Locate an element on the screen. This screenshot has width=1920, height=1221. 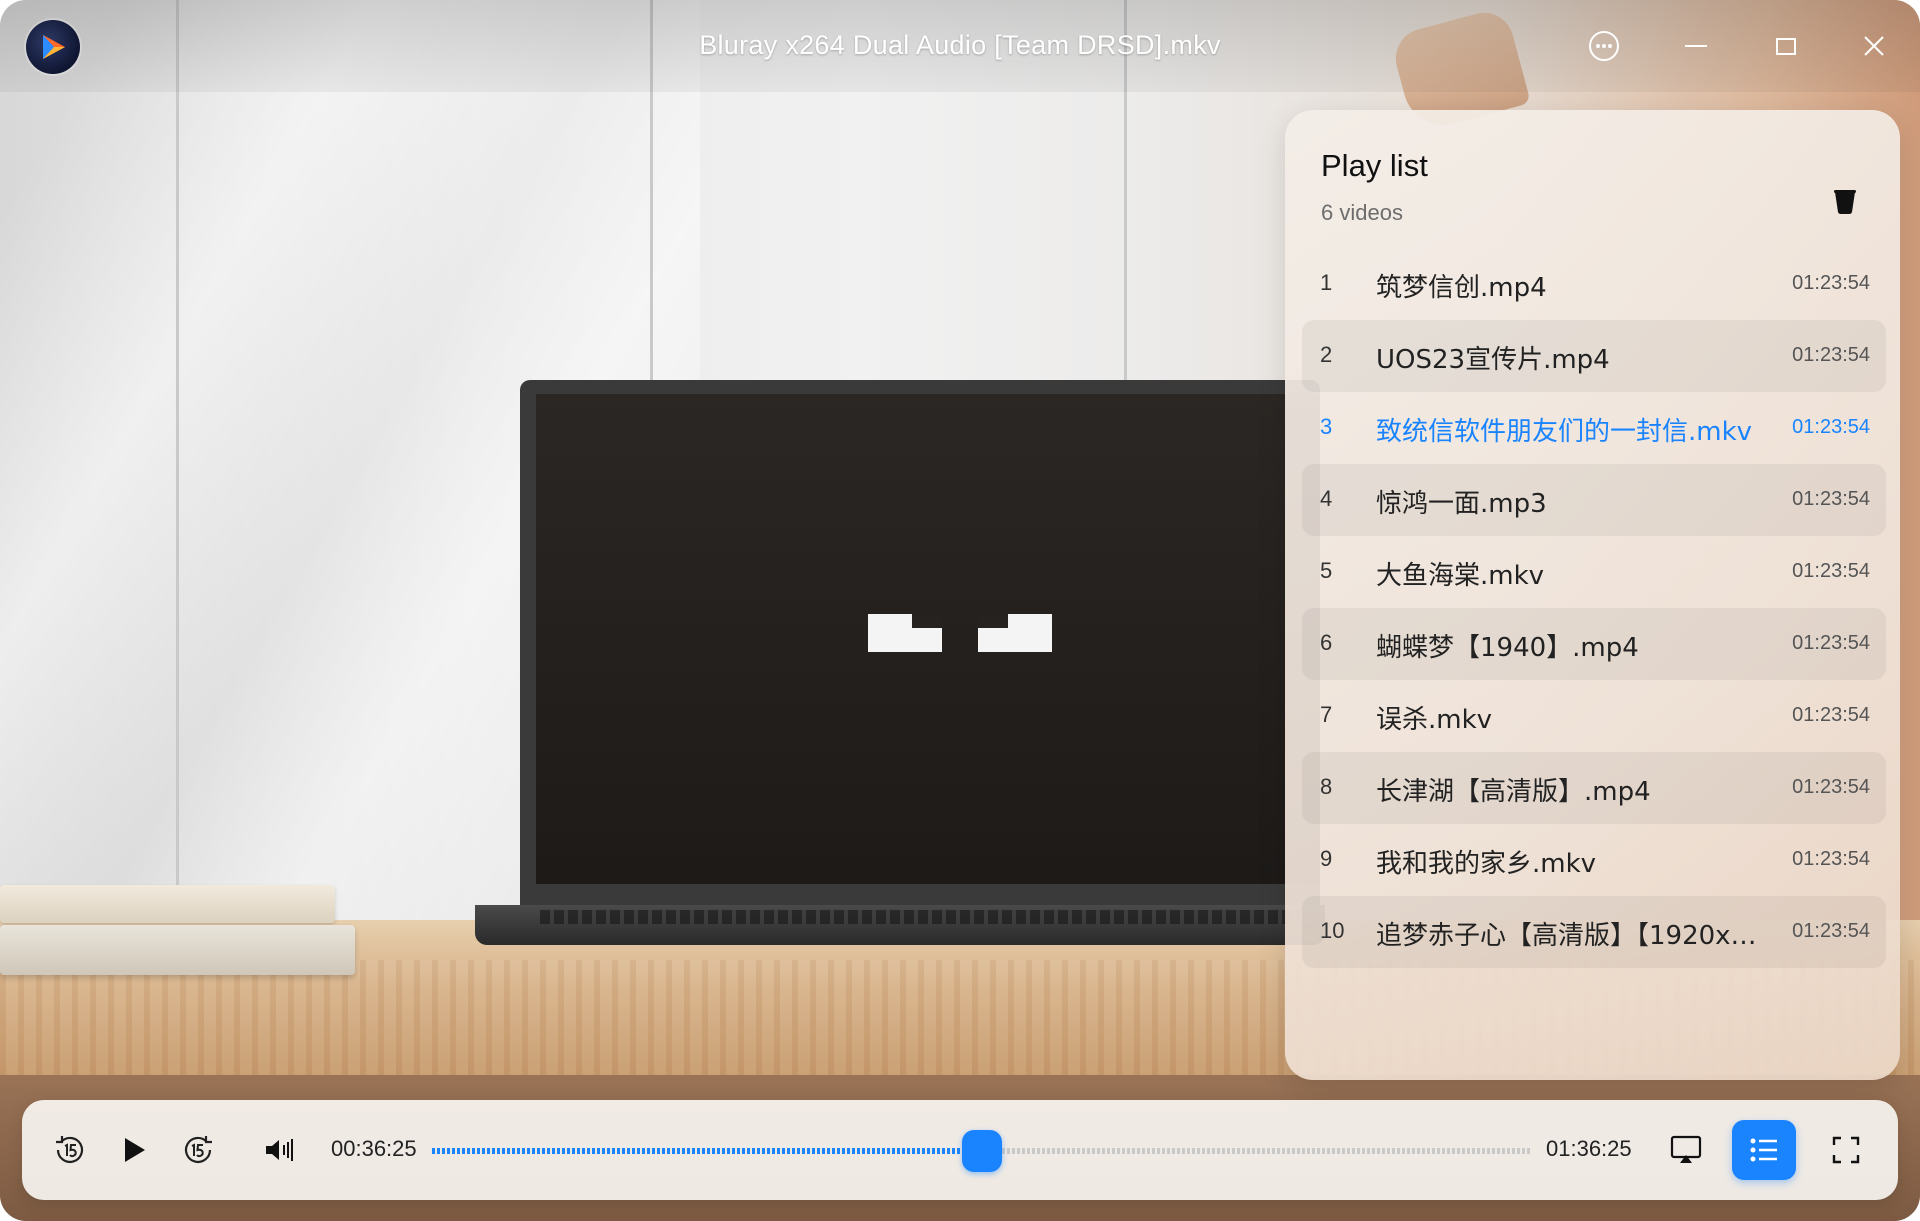
title-bar: Bluray x264 Dual Audio [Team DRSD].mkv is located at coordinates (960, 46).